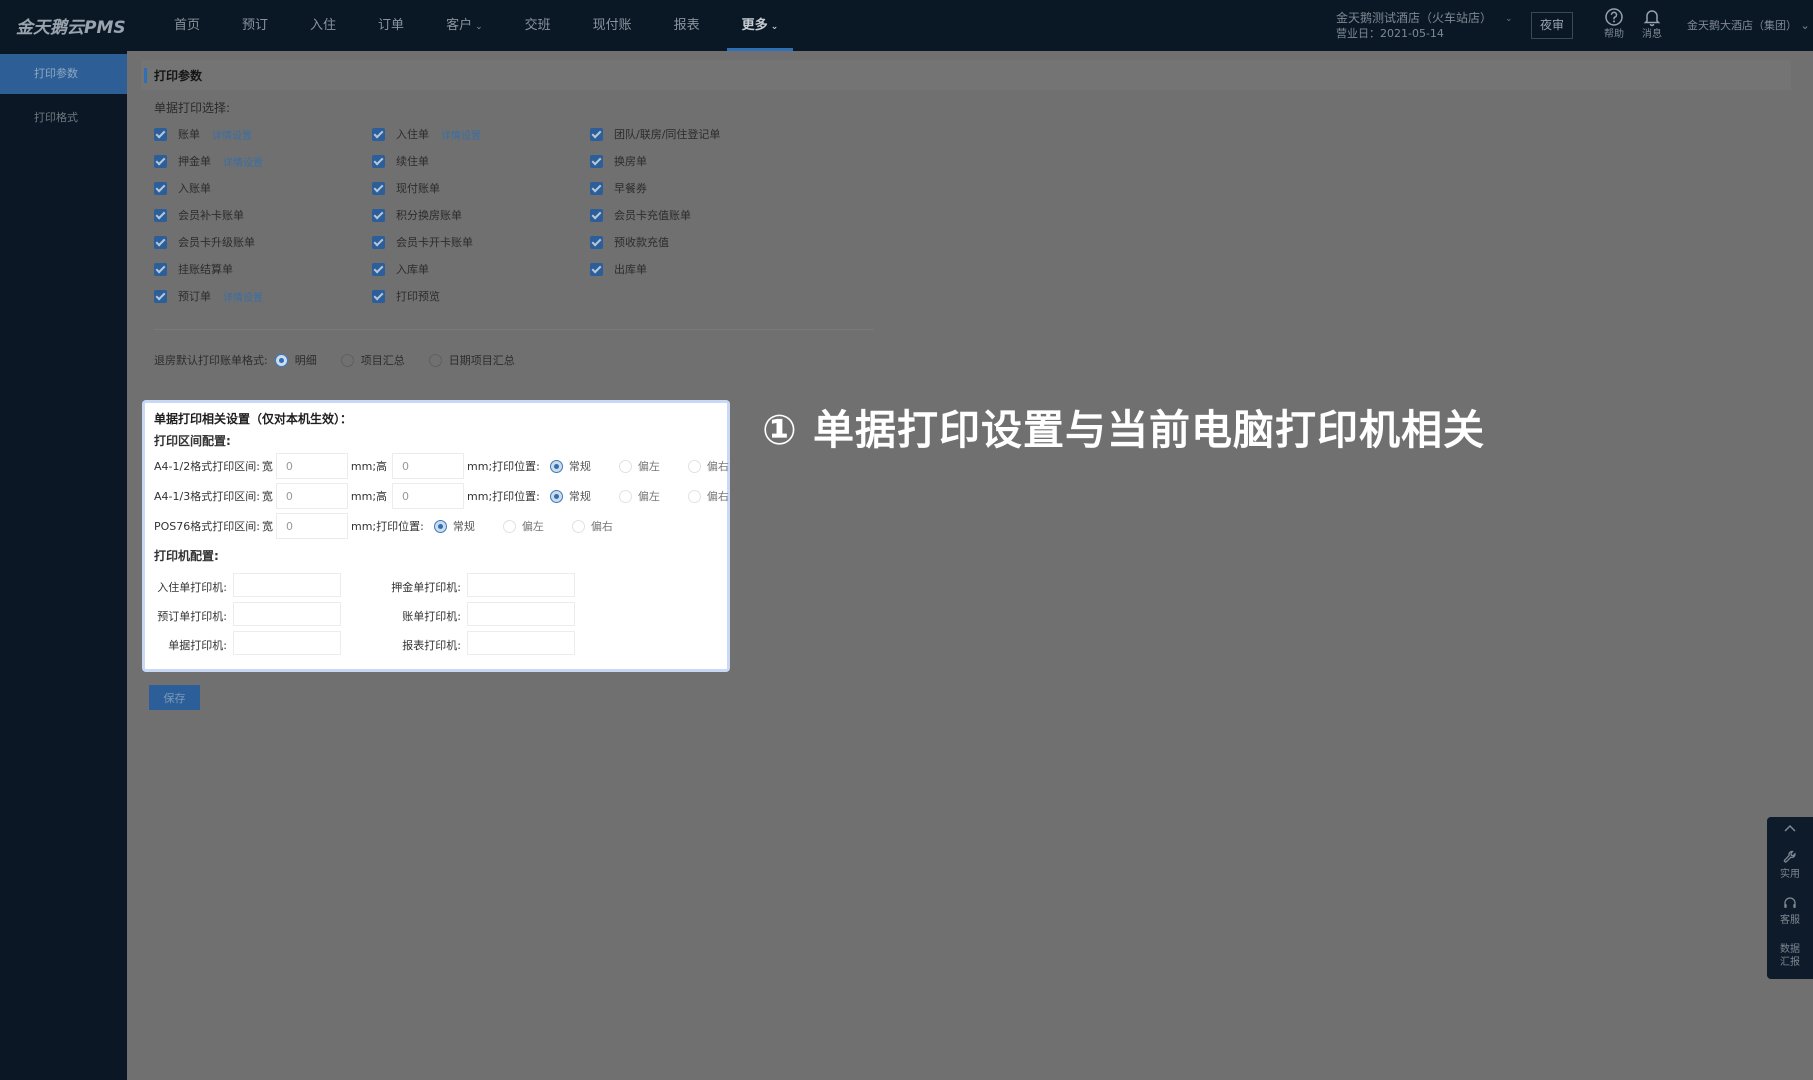 The width and height of the screenshot is (1813, 1080). Describe the element at coordinates (428, 496) in the screenshot. I see `a4-third-height-input` at that location.